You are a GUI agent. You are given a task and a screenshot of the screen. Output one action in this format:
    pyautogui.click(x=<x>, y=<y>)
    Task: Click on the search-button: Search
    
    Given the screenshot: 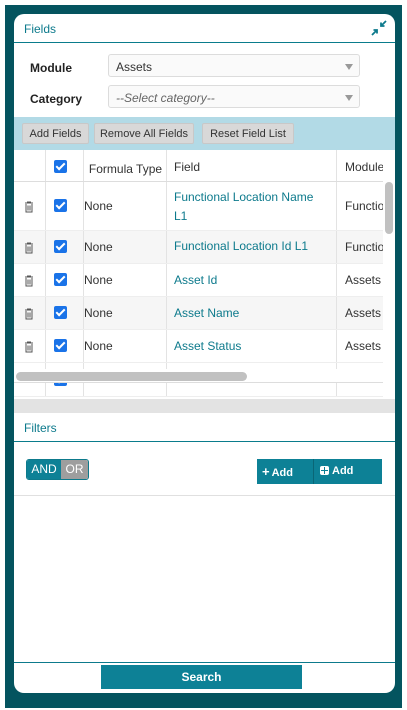 What is the action you would take?
    pyautogui.click(x=201, y=677)
    